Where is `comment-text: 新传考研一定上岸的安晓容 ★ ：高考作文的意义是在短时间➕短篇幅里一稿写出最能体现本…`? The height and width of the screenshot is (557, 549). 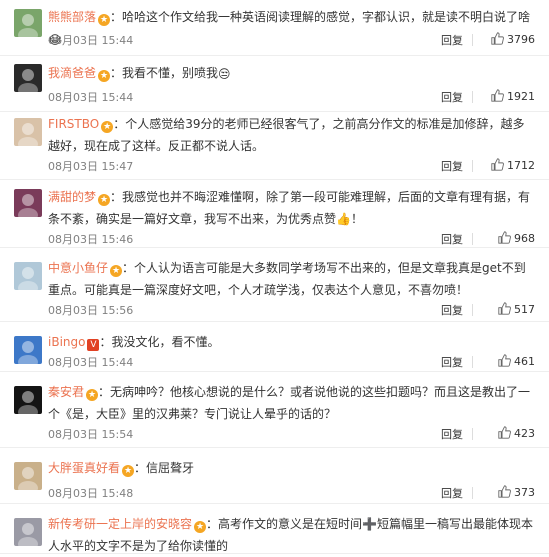
comment-text: 新传考研一定上岸的安晓容 ★ ：高考作文的意义是在短时间➕短篇幅里一稿写出最能体现本… is located at coordinates (291, 535).